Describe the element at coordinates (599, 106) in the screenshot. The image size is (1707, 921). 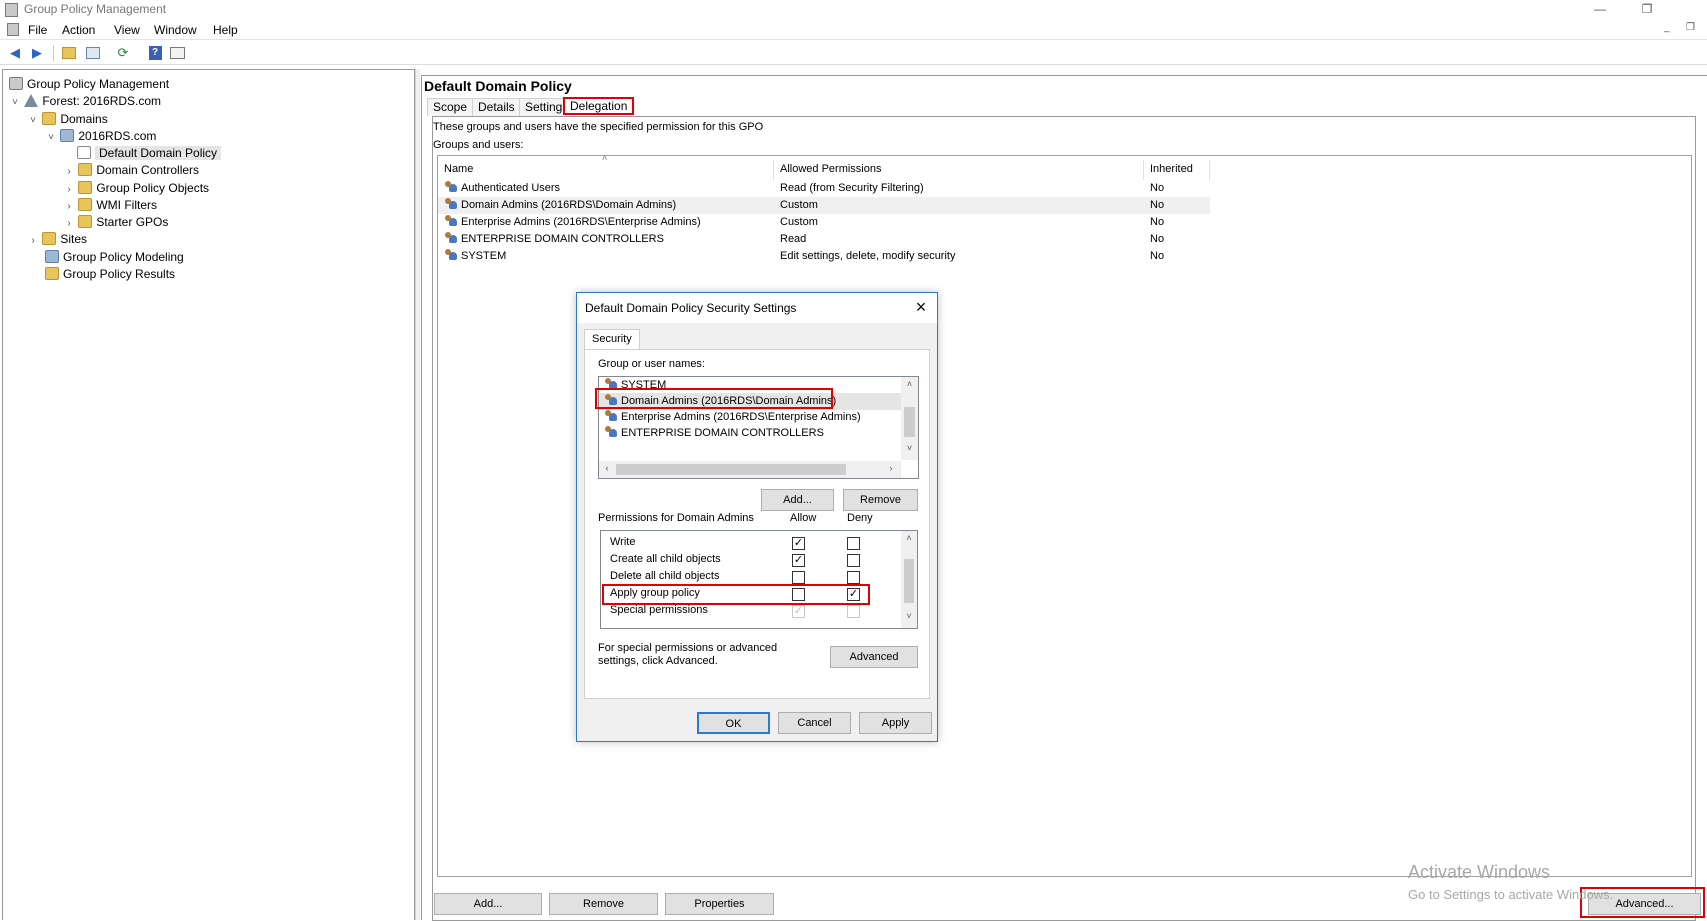
I see `tab-delegation: Delegation` at that location.